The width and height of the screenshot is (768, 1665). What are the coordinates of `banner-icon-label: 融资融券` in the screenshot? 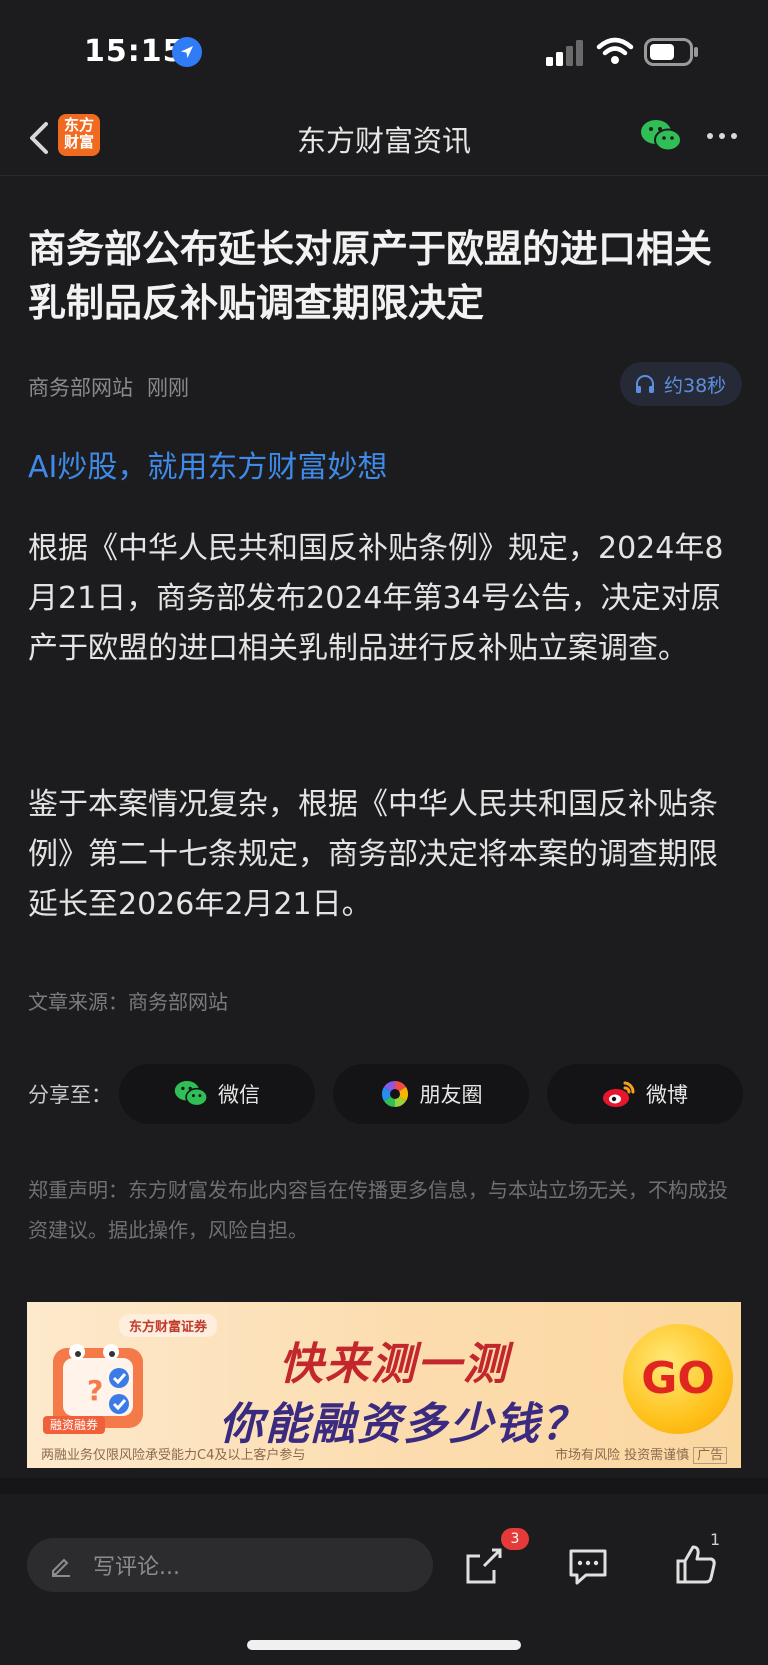 It's located at (74, 1424).